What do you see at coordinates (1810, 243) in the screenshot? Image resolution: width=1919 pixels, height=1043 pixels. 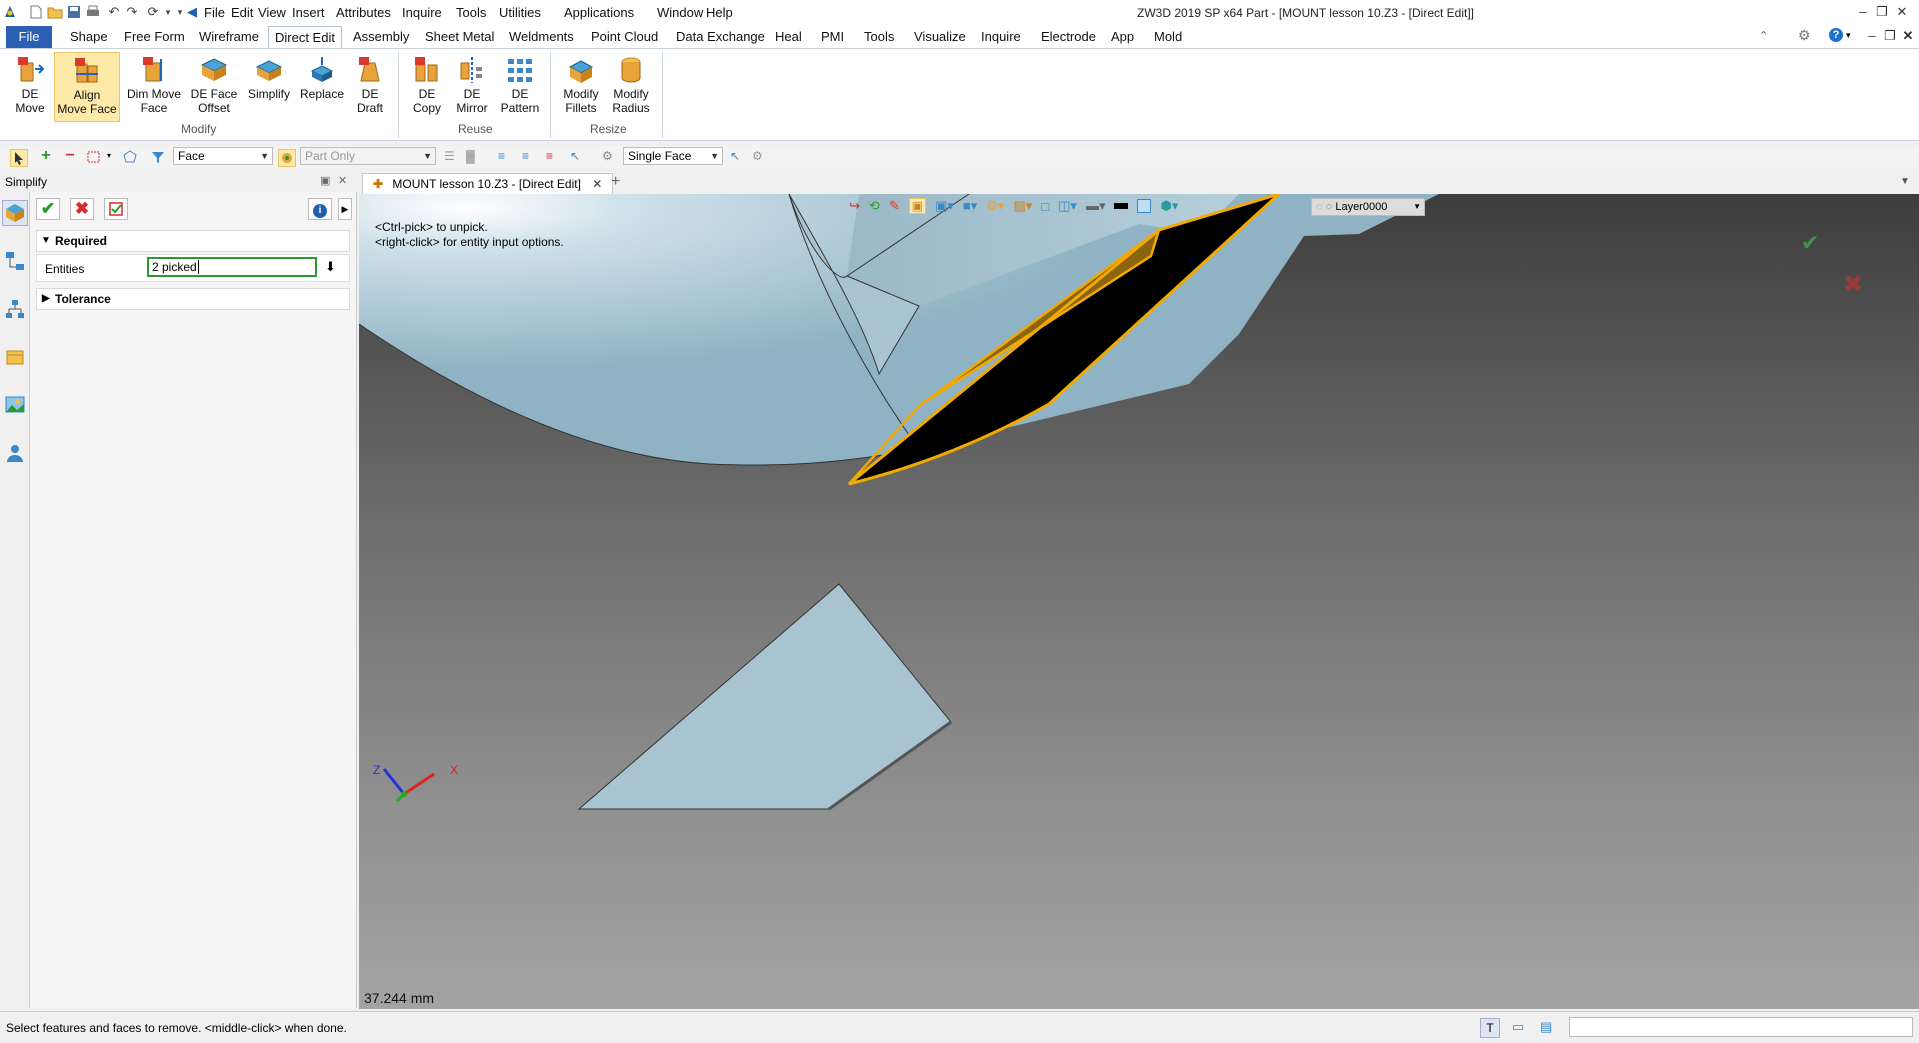 I see `viewport-accept-icon: ✔` at bounding box center [1810, 243].